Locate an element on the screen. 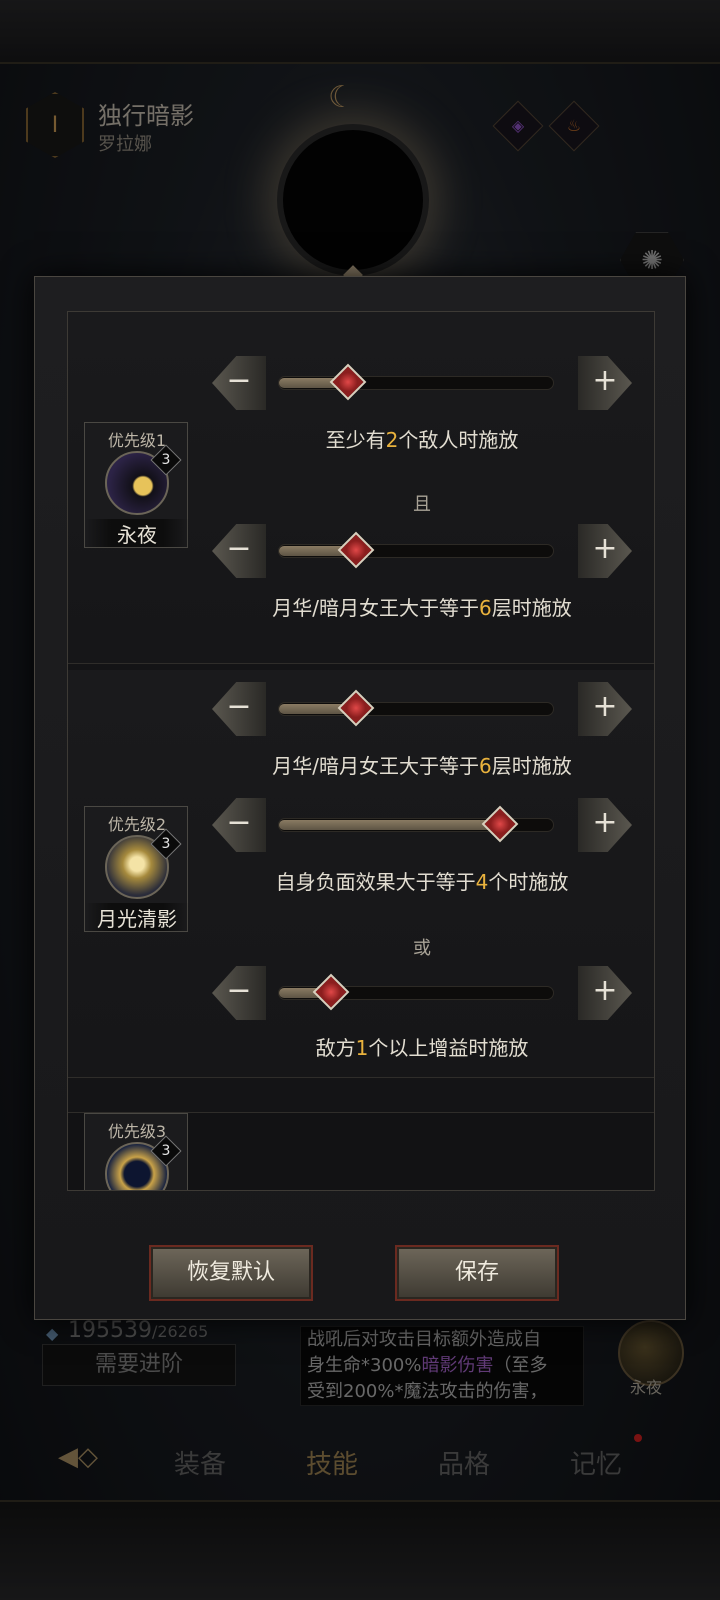 The width and height of the screenshot is (720, 1600). skill-name: 月光清影 is located at coordinates (137, 917).